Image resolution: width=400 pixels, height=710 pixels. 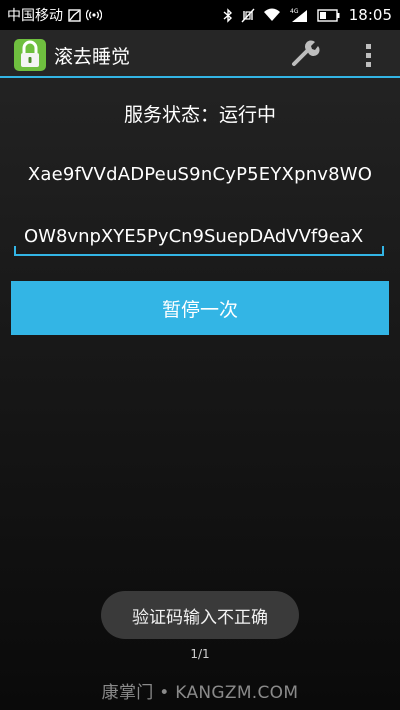 What do you see at coordinates (94, 15) in the screenshot?
I see `hotspot-icon` at bounding box center [94, 15].